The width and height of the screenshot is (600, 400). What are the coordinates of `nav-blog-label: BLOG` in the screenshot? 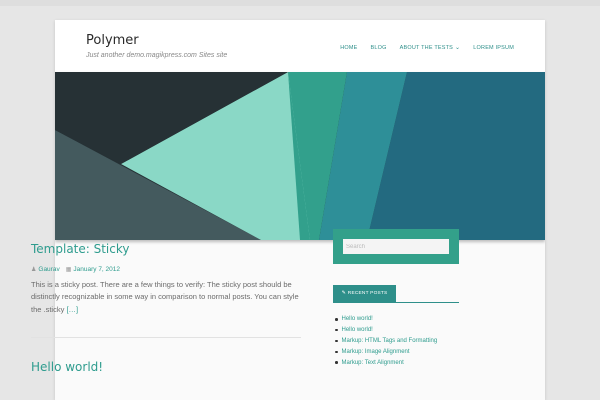 It's located at (378, 47).